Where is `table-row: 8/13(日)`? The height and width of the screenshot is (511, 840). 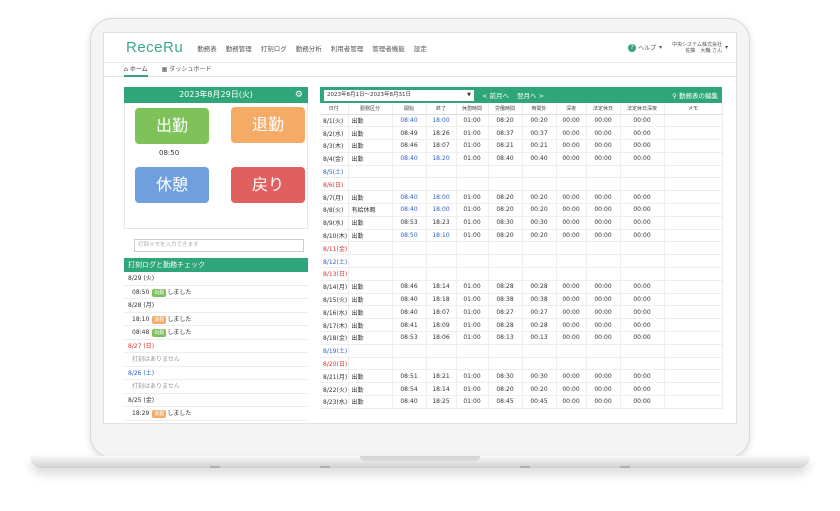
table-row: 8/13(日) is located at coordinates (521, 274).